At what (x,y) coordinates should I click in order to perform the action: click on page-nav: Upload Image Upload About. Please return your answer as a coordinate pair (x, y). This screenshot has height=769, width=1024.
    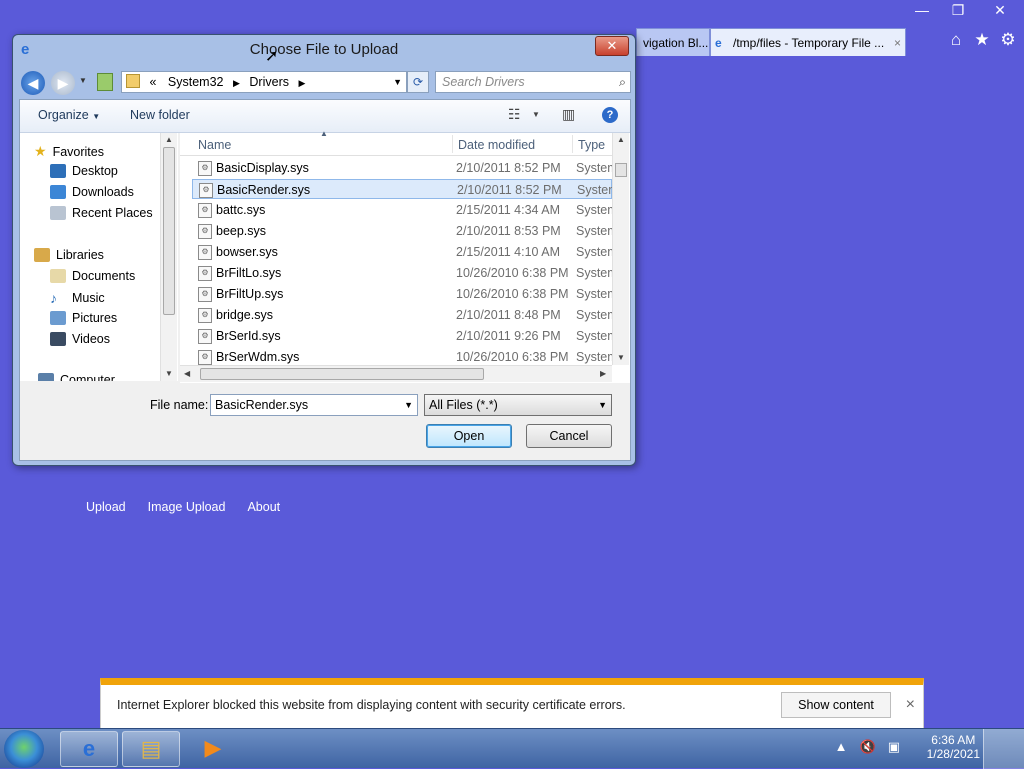
    Looking at the image, I should click on (183, 507).